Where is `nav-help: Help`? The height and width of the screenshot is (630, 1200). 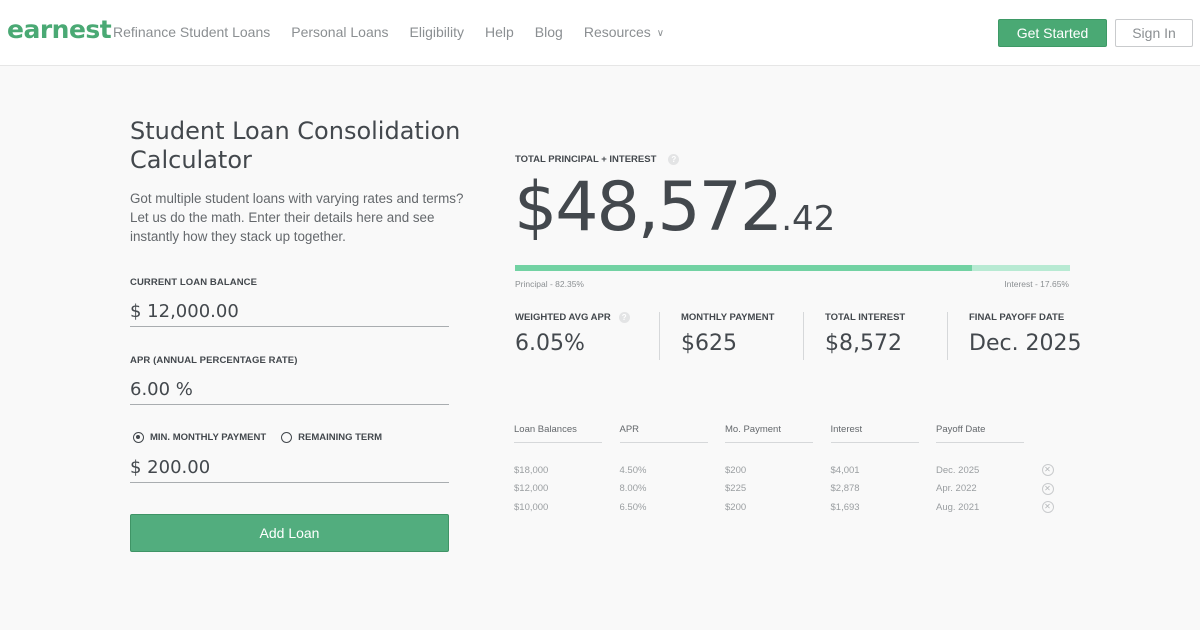 nav-help: Help is located at coordinates (499, 32).